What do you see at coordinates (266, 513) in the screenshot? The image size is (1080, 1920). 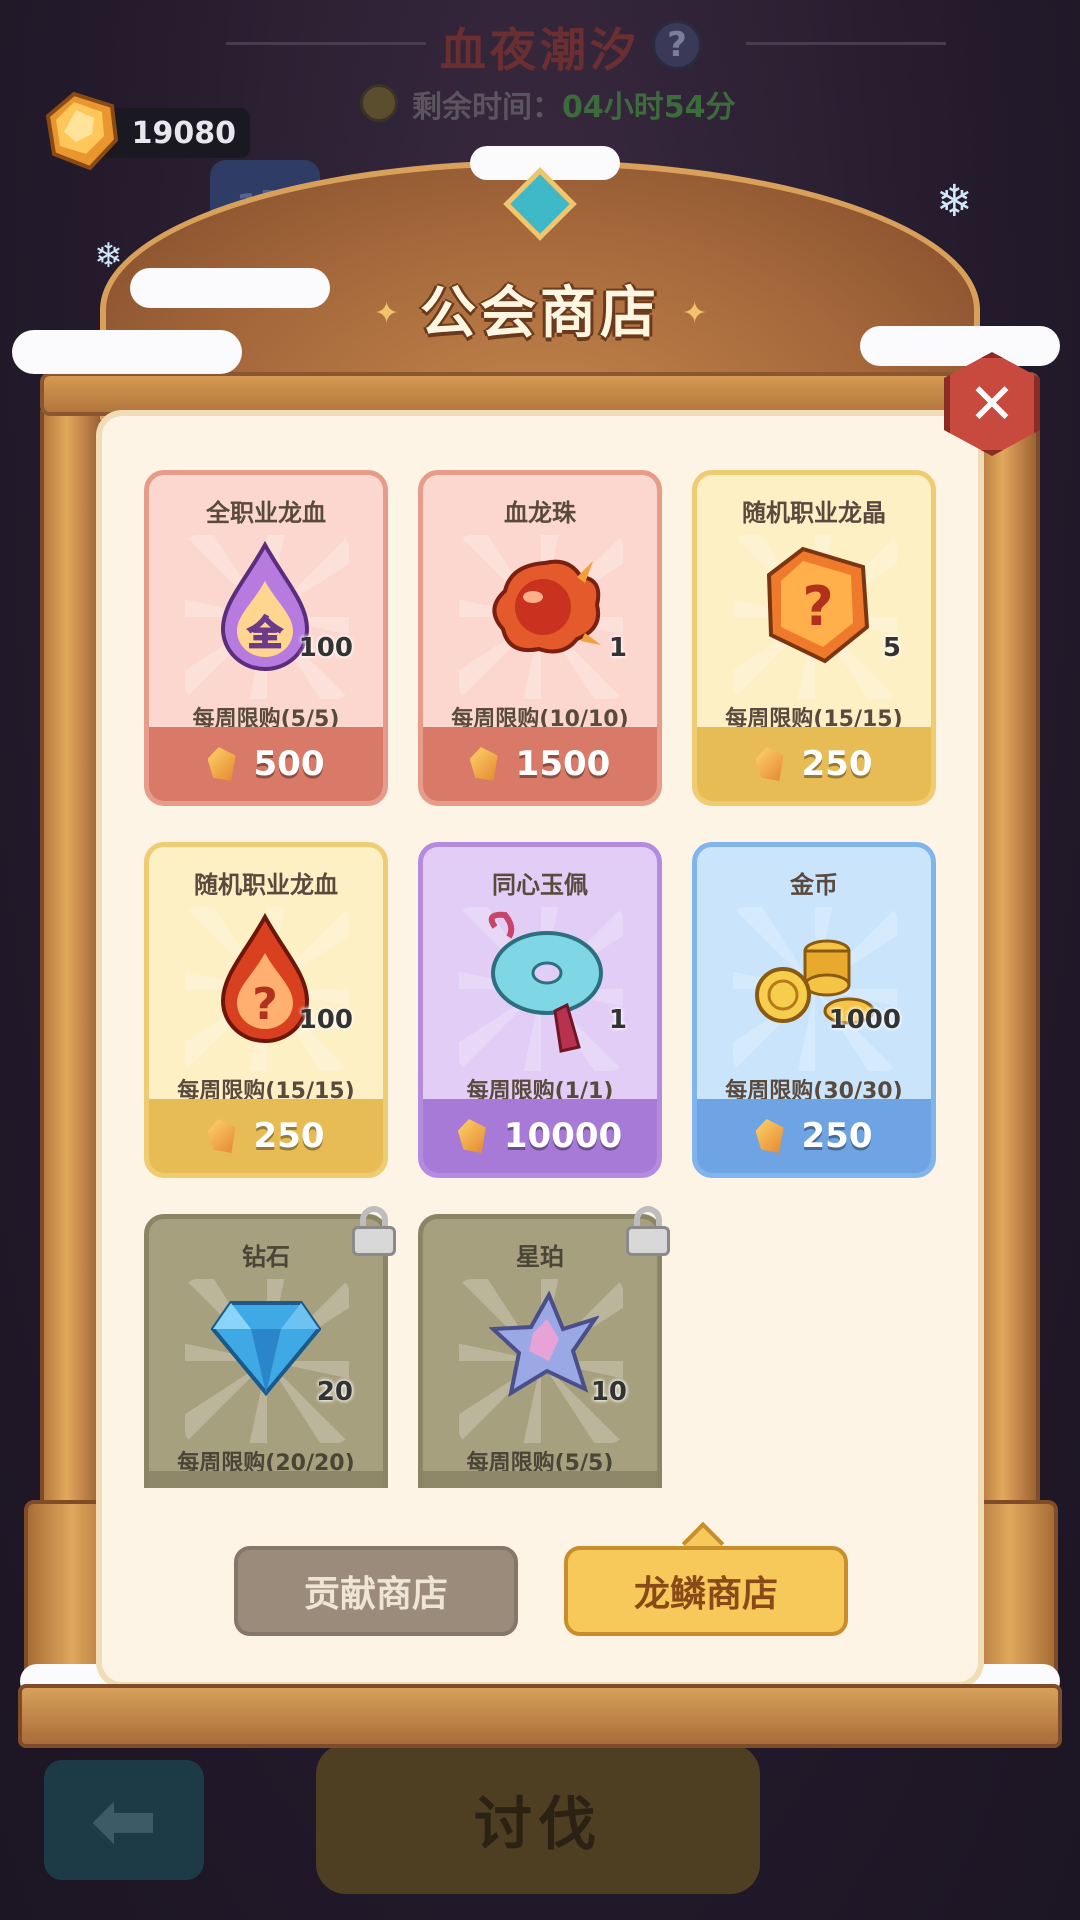 I see `item-name: 全职业龙血` at bounding box center [266, 513].